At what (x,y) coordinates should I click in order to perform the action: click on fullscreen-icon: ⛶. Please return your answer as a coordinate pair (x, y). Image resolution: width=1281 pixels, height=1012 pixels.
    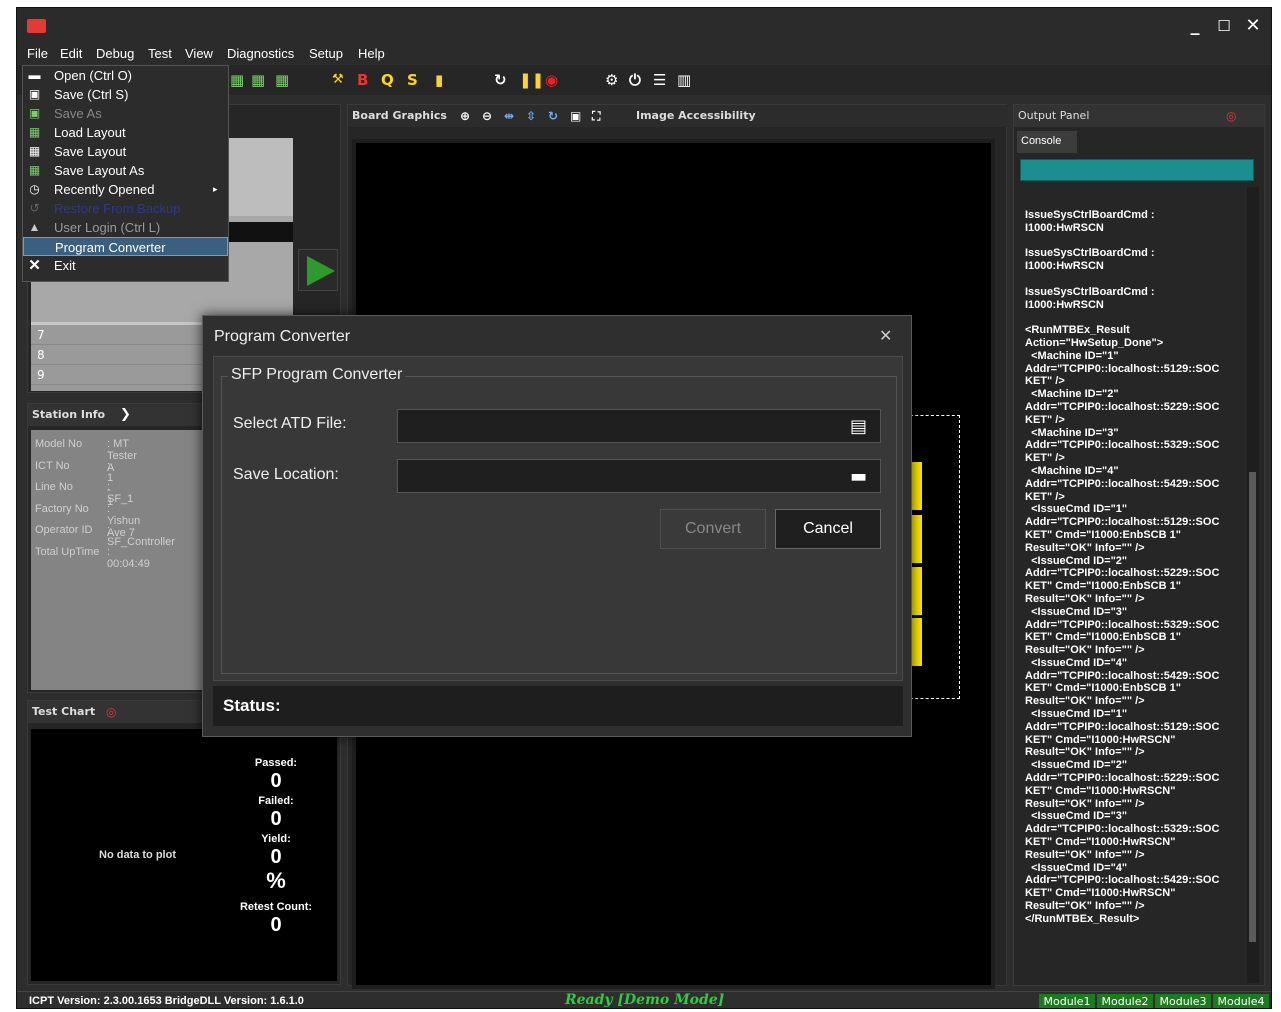
    Looking at the image, I should click on (596, 116).